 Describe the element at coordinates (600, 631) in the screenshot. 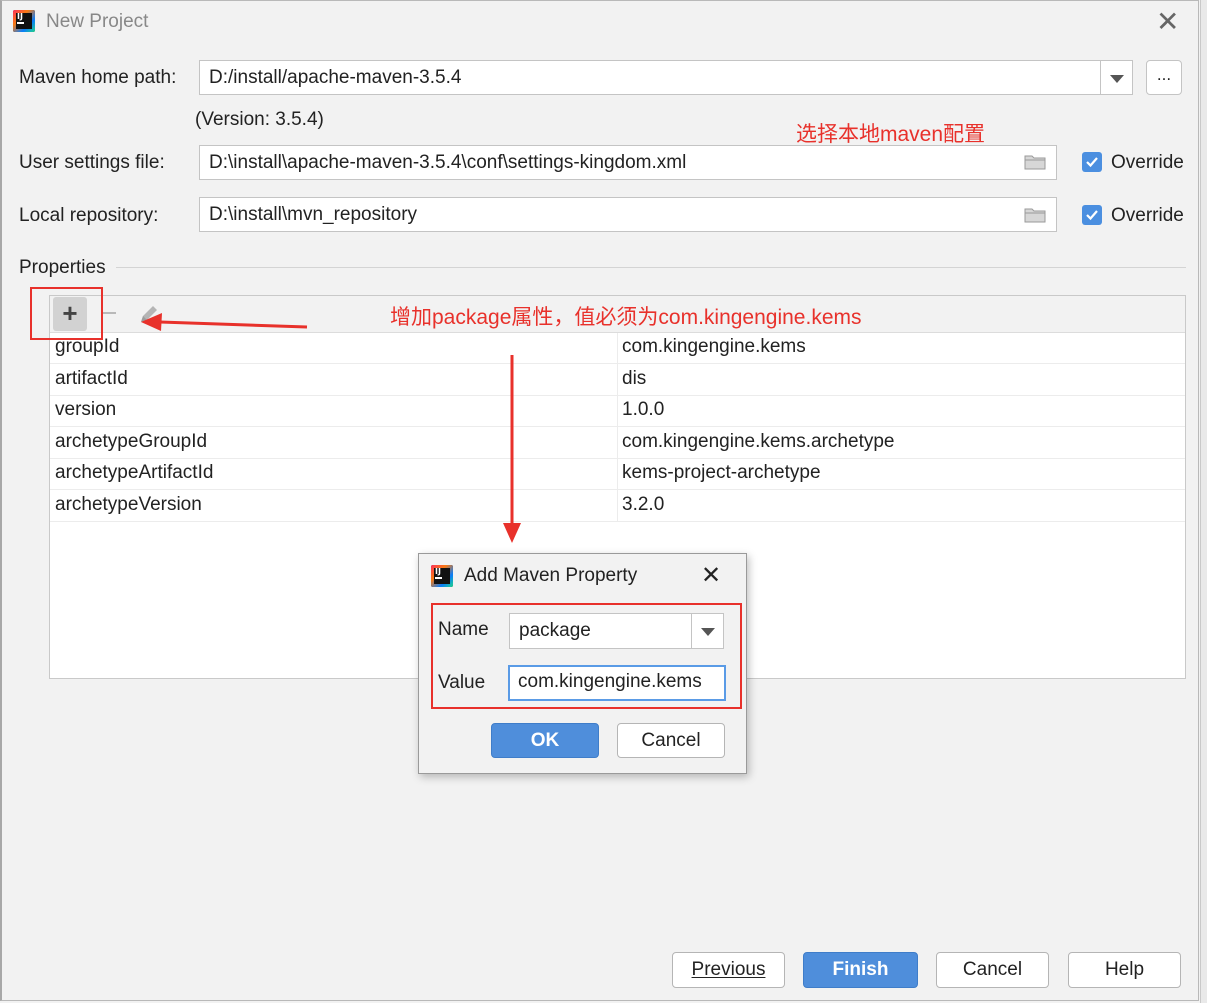

I see `property-name-combobox: package` at that location.